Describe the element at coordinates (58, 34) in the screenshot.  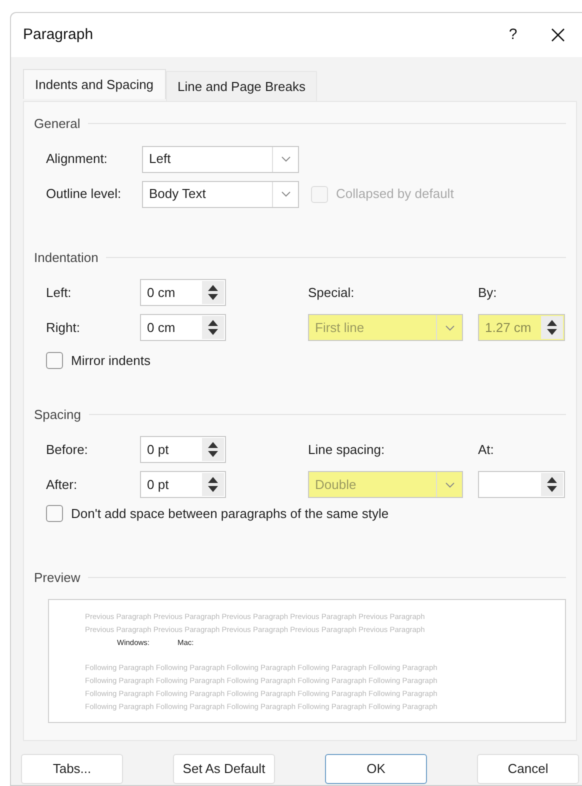
I see `window-title: Paragraph` at that location.